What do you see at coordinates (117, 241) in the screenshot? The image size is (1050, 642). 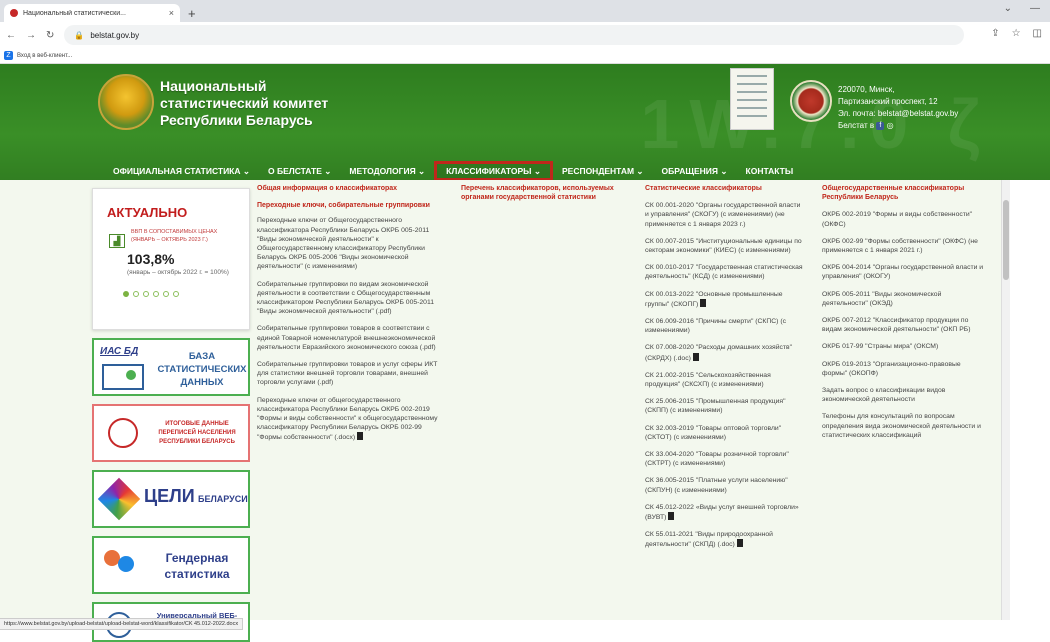 I see `chart-icon: ▟` at bounding box center [117, 241].